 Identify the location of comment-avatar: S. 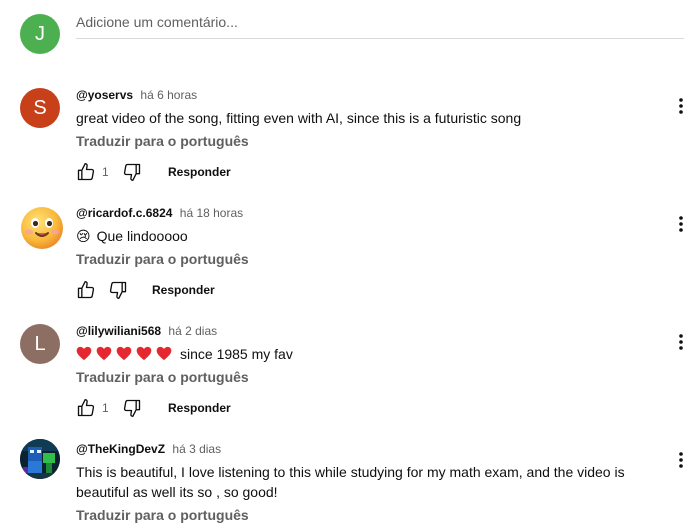
(40, 108).